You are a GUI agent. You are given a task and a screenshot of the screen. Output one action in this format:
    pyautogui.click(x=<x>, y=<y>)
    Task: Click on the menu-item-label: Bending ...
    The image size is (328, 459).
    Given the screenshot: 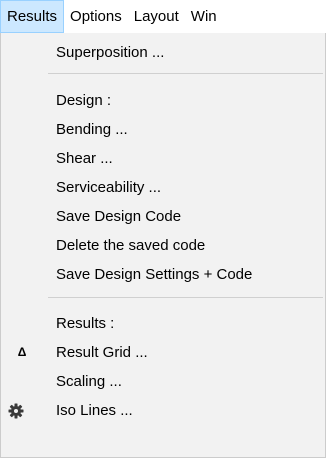 What is the action you would take?
    pyautogui.click(x=92, y=129)
    